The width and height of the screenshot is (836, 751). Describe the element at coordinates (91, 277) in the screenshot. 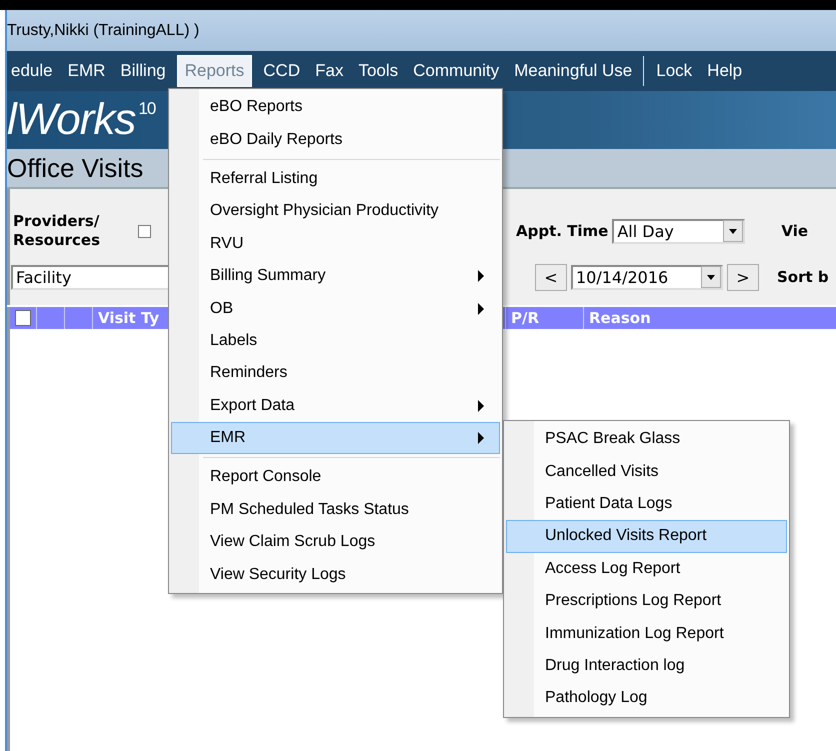

I see `facility-dropdown: Facility` at that location.